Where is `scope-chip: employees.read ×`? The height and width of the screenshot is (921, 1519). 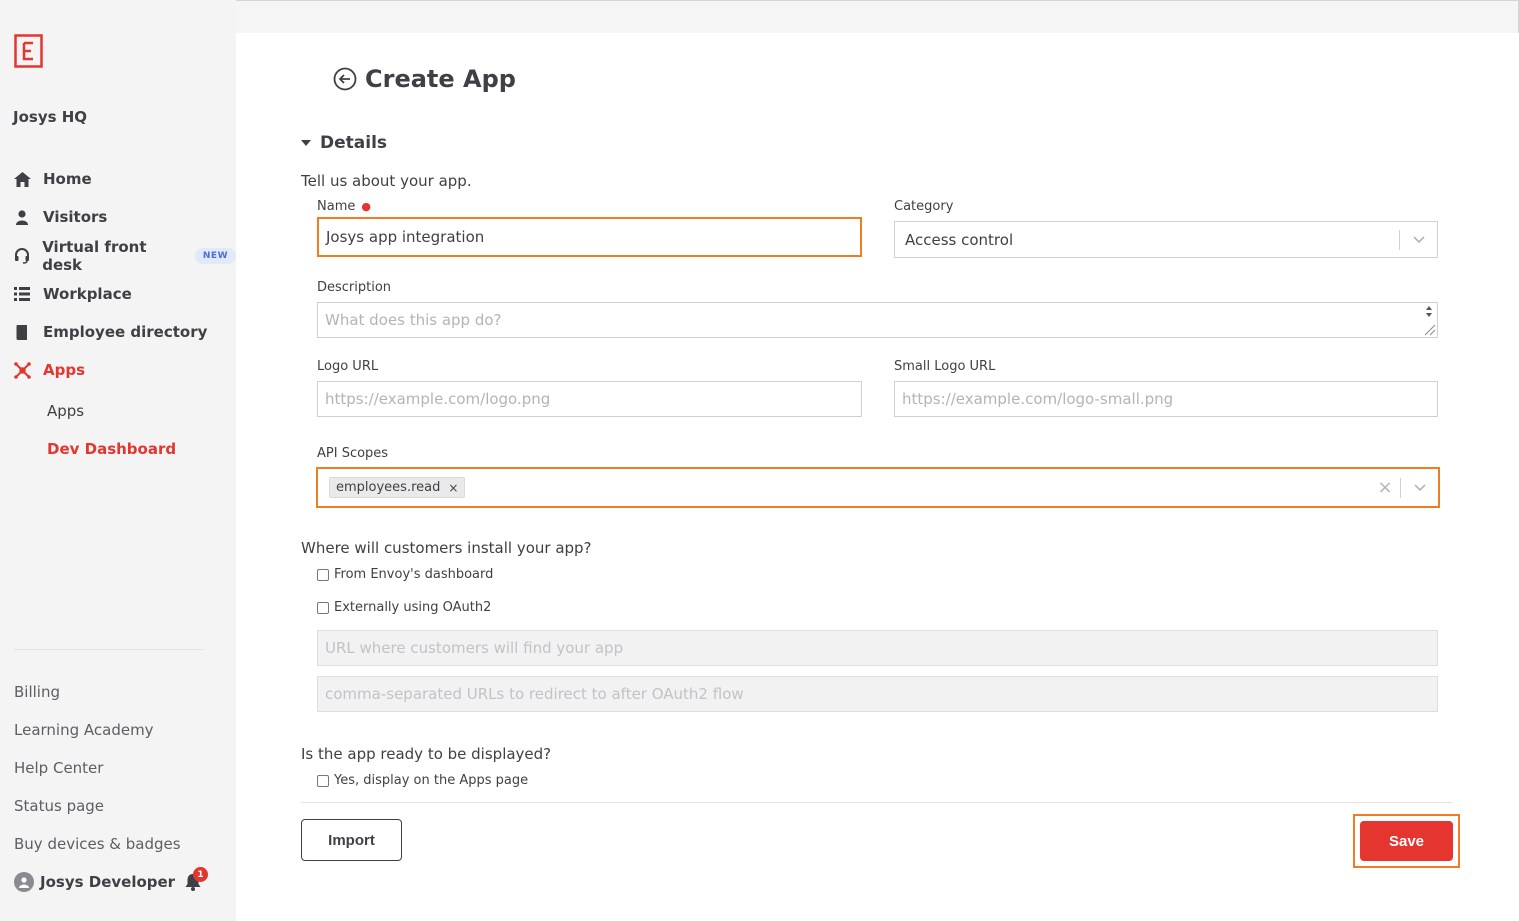 scope-chip: employees.read × is located at coordinates (397, 487).